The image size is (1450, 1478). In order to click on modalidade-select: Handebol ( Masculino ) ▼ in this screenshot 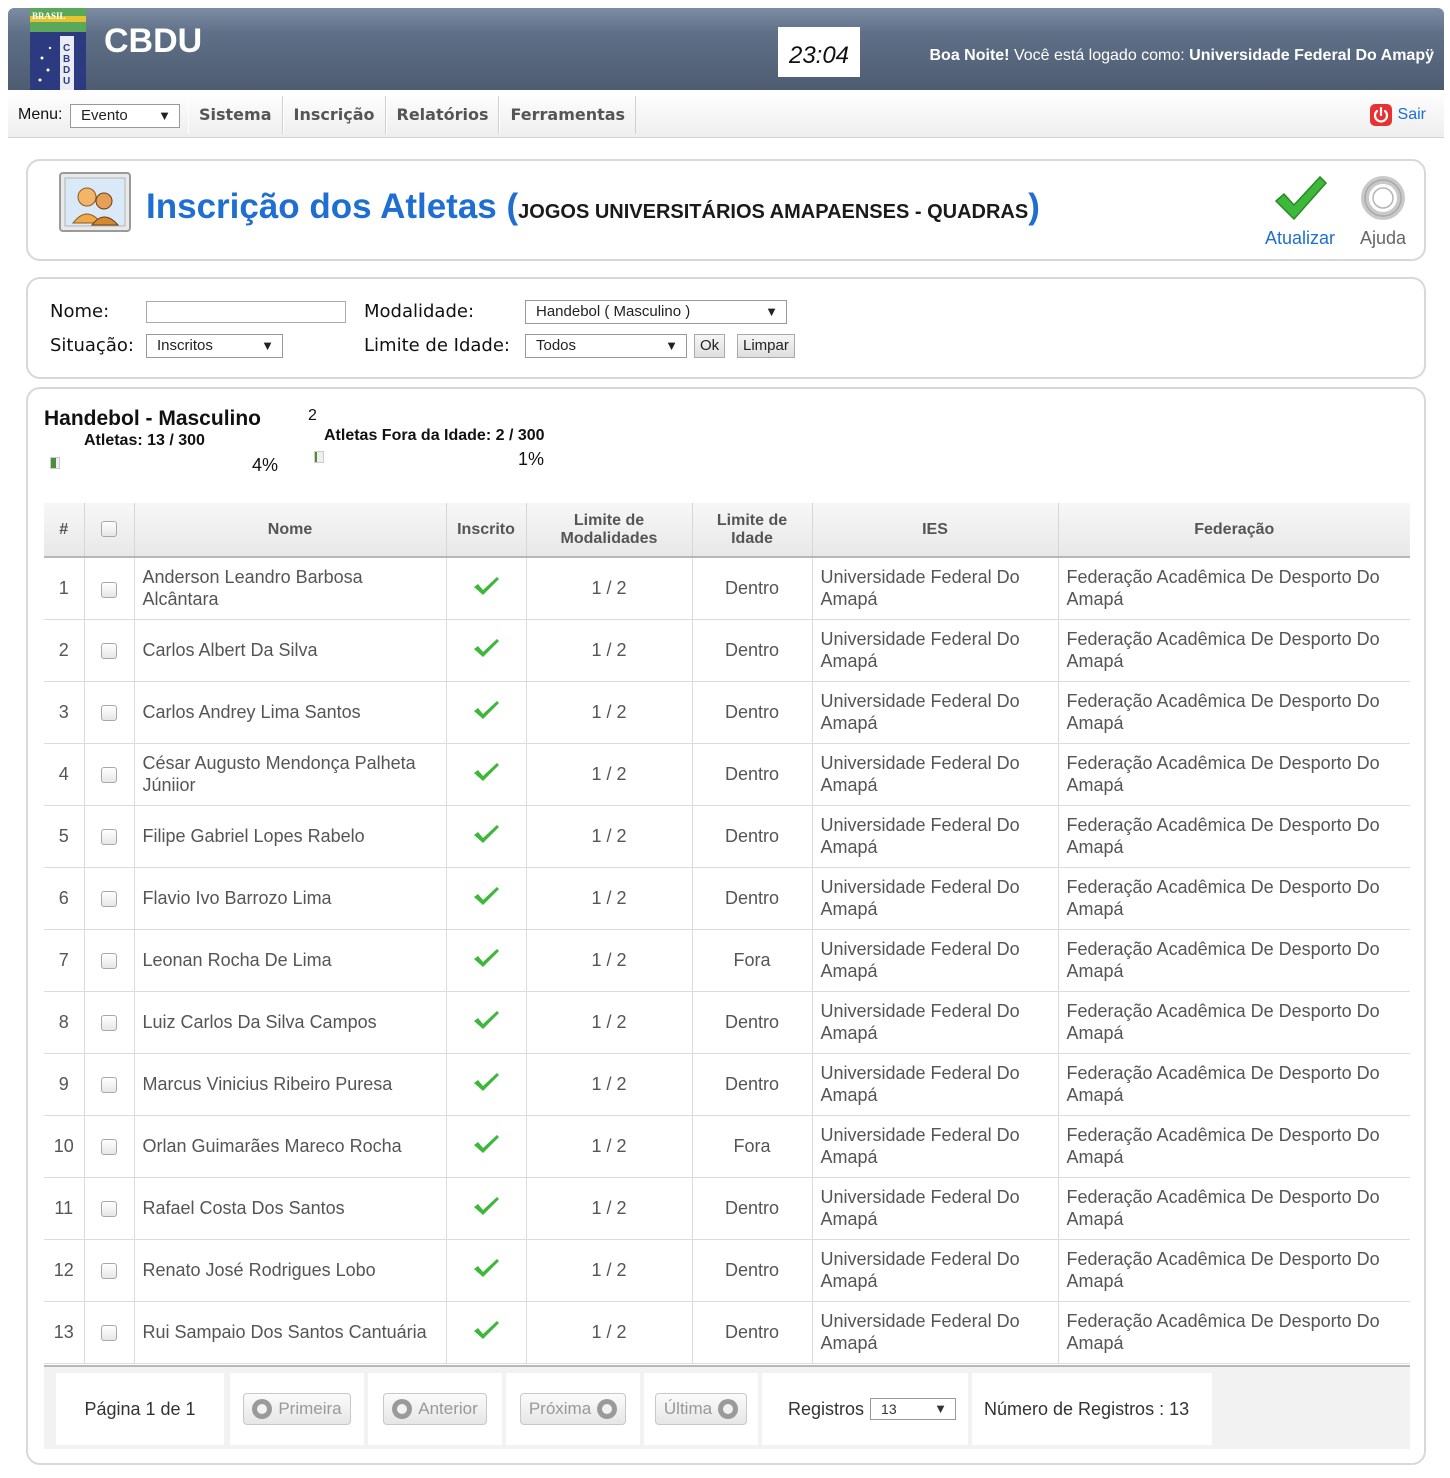, I will do `click(656, 312)`.